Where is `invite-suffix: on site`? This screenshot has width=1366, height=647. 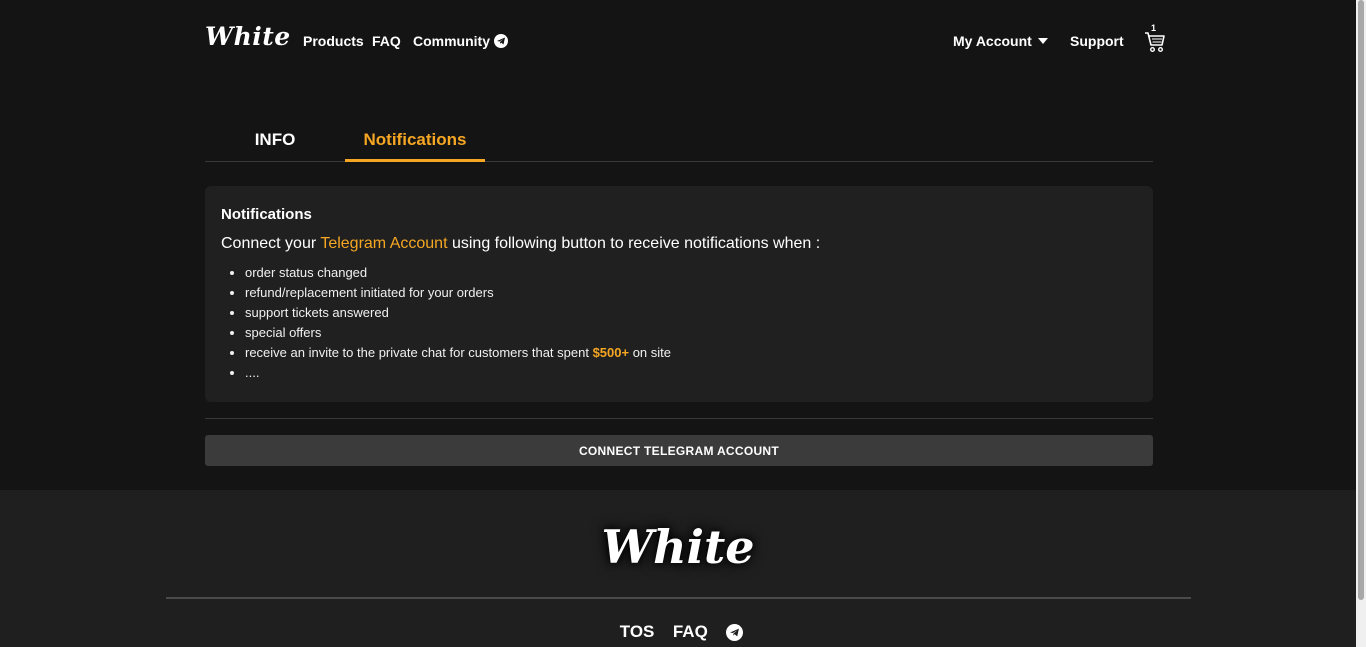
invite-suffix: on site is located at coordinates (650, 352).